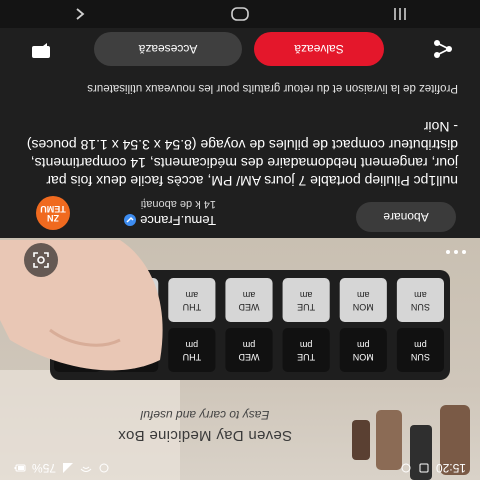 The height and width of the screenshot is (480, 480). Describe the element at coordinates (205, 435) in the screenshot. I see `image-title: Seven Day Medicine Box` at that location.